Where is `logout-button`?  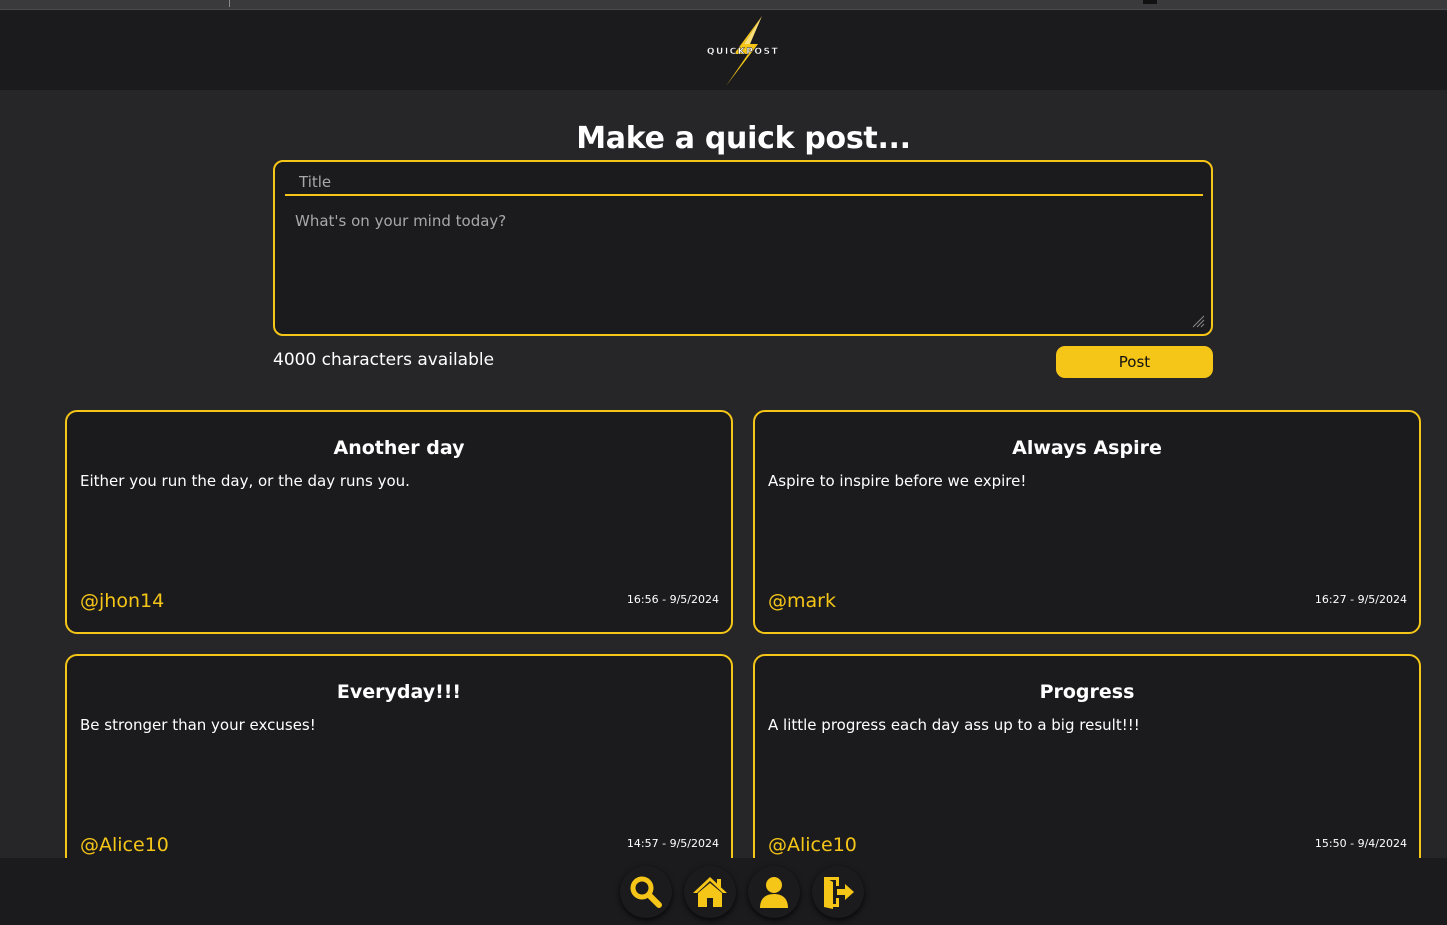
logout-button is located at coordinates (838, 892).